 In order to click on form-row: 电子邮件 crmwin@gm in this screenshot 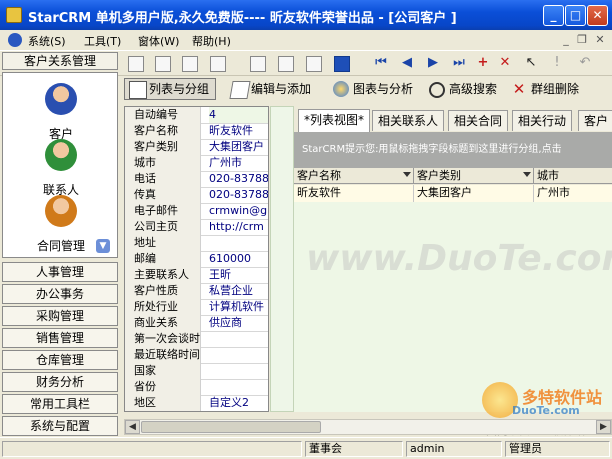, I will do `click(196, 211)`.